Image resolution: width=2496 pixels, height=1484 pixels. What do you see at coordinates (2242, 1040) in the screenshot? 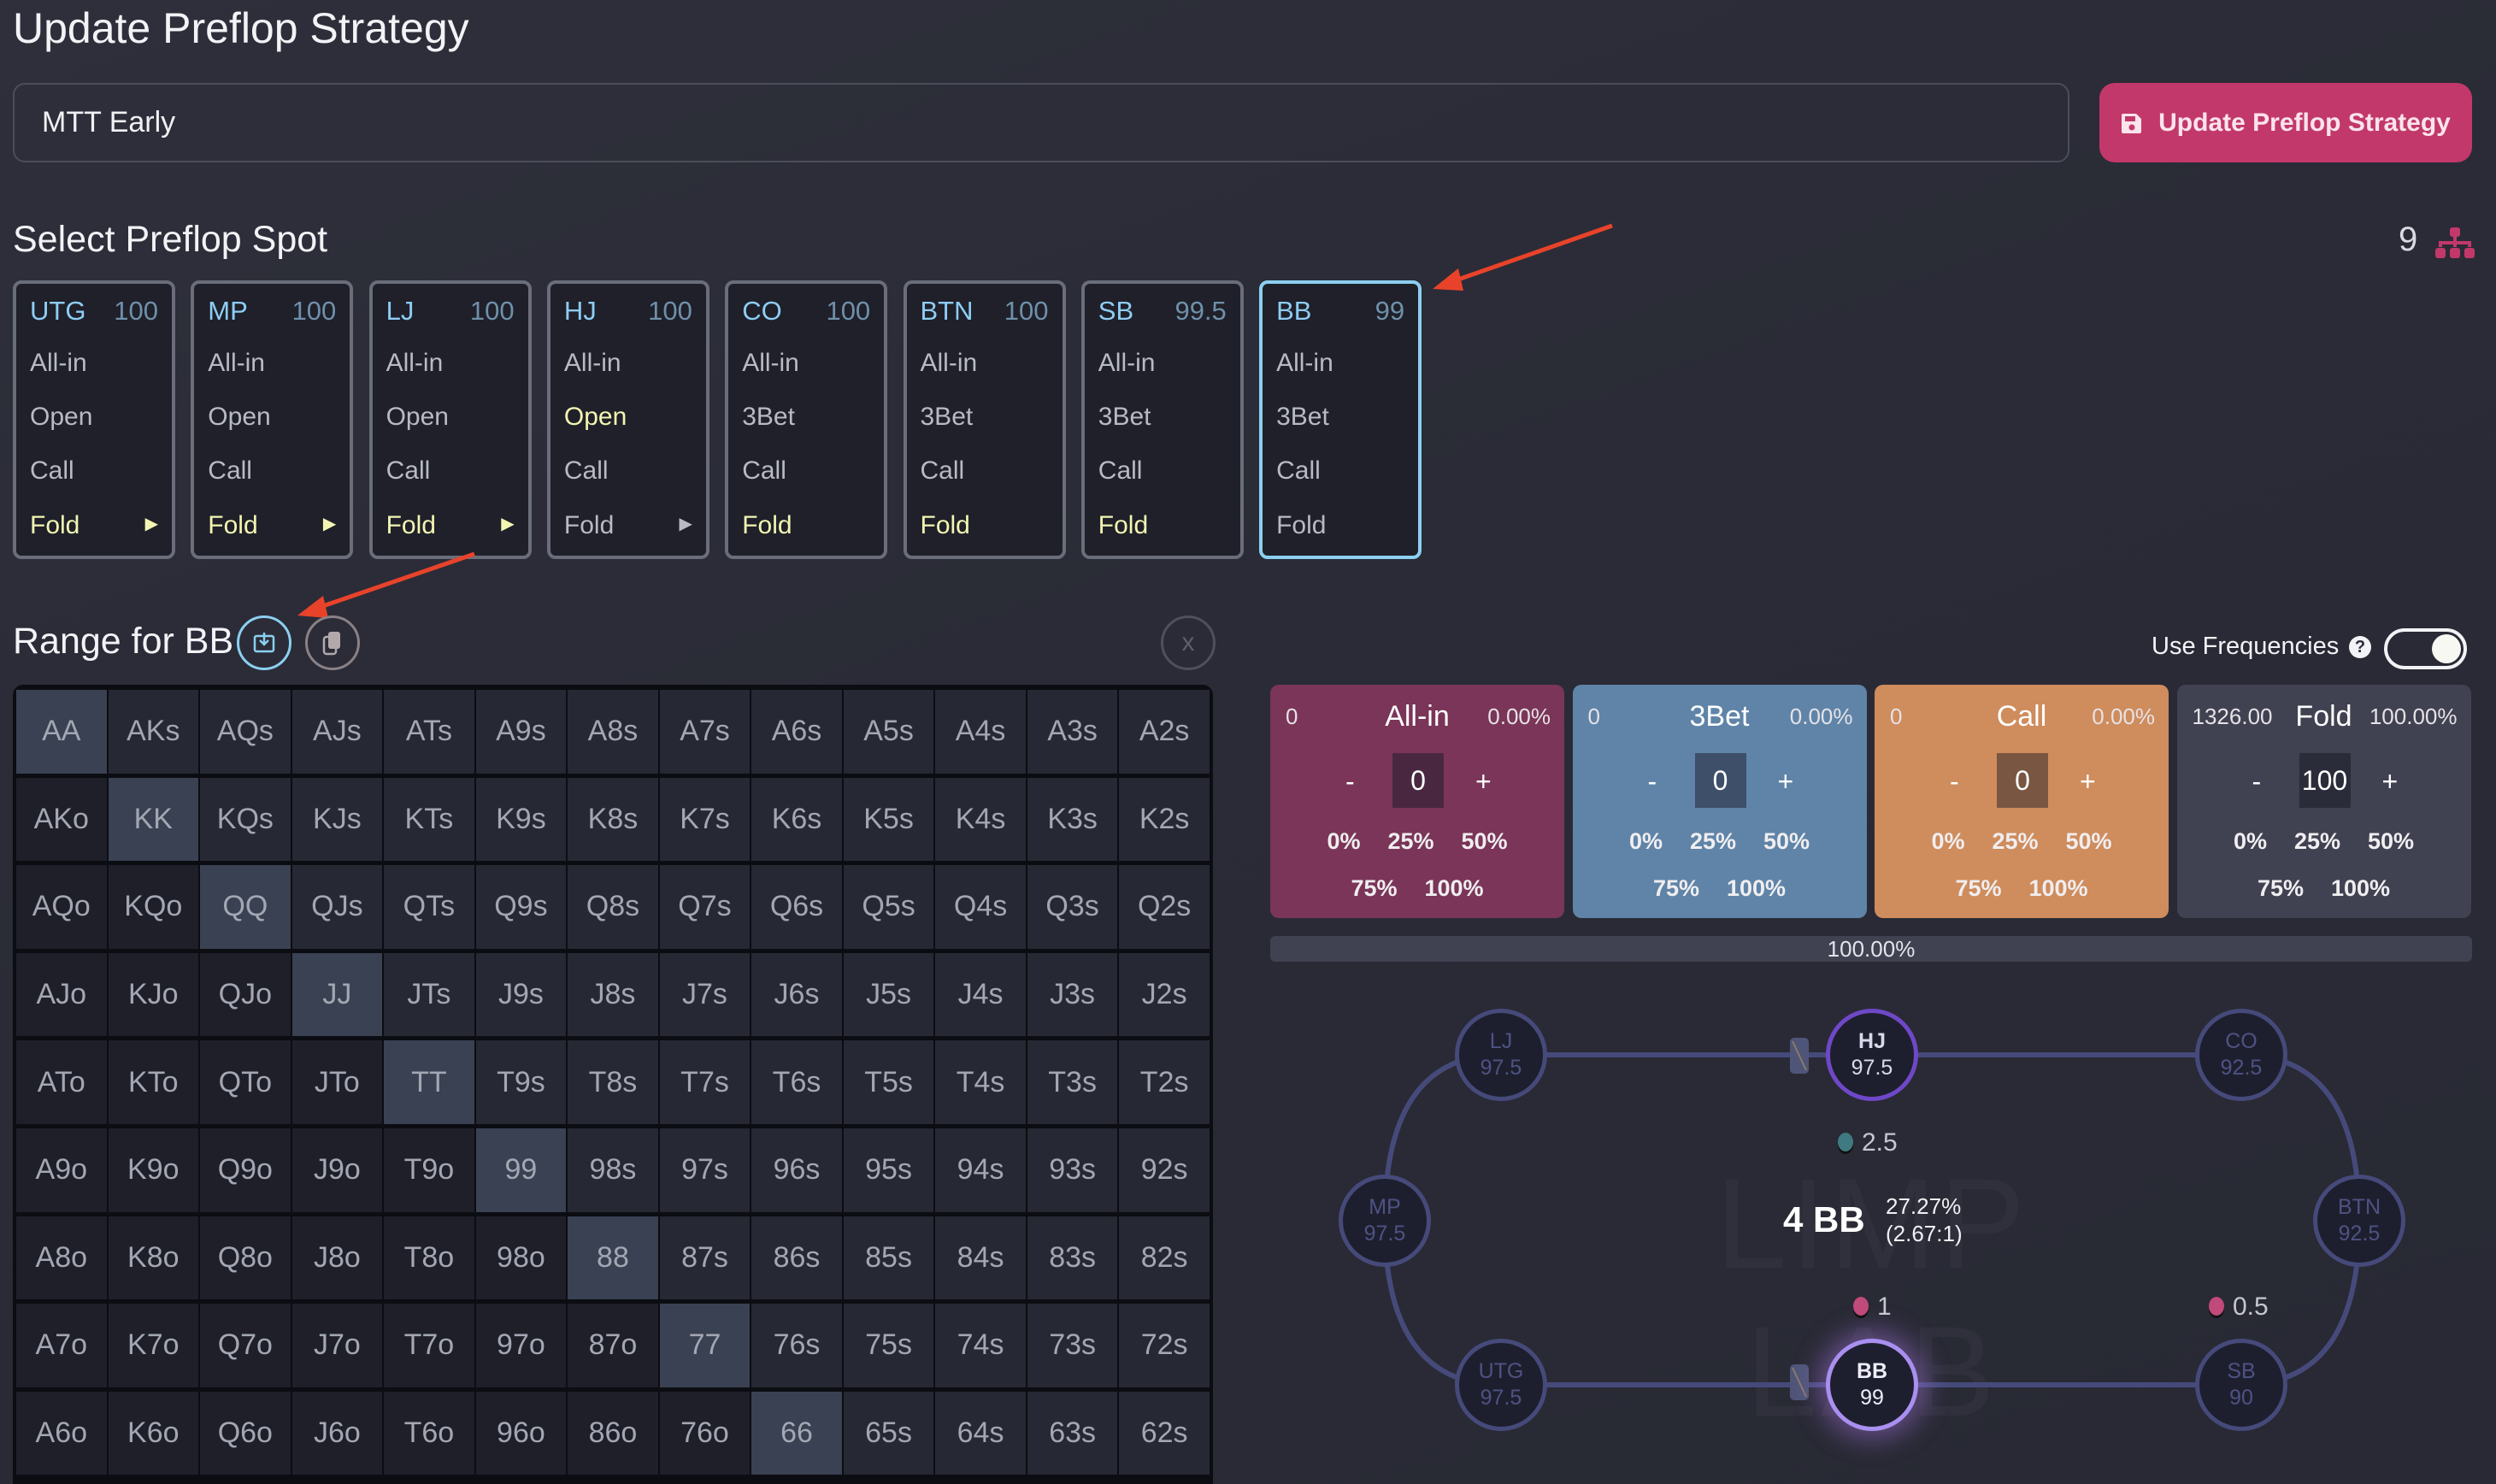
I see `seat-position: CO` at bounding box center [2242, 1040].